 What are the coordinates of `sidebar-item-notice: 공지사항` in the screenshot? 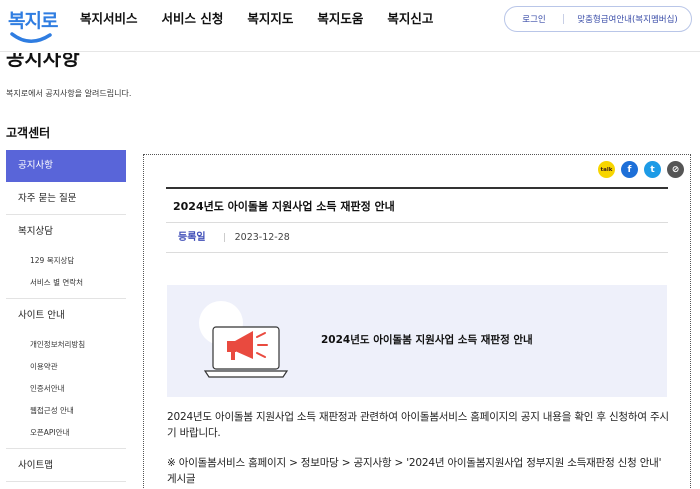 It's located at (66, 166).